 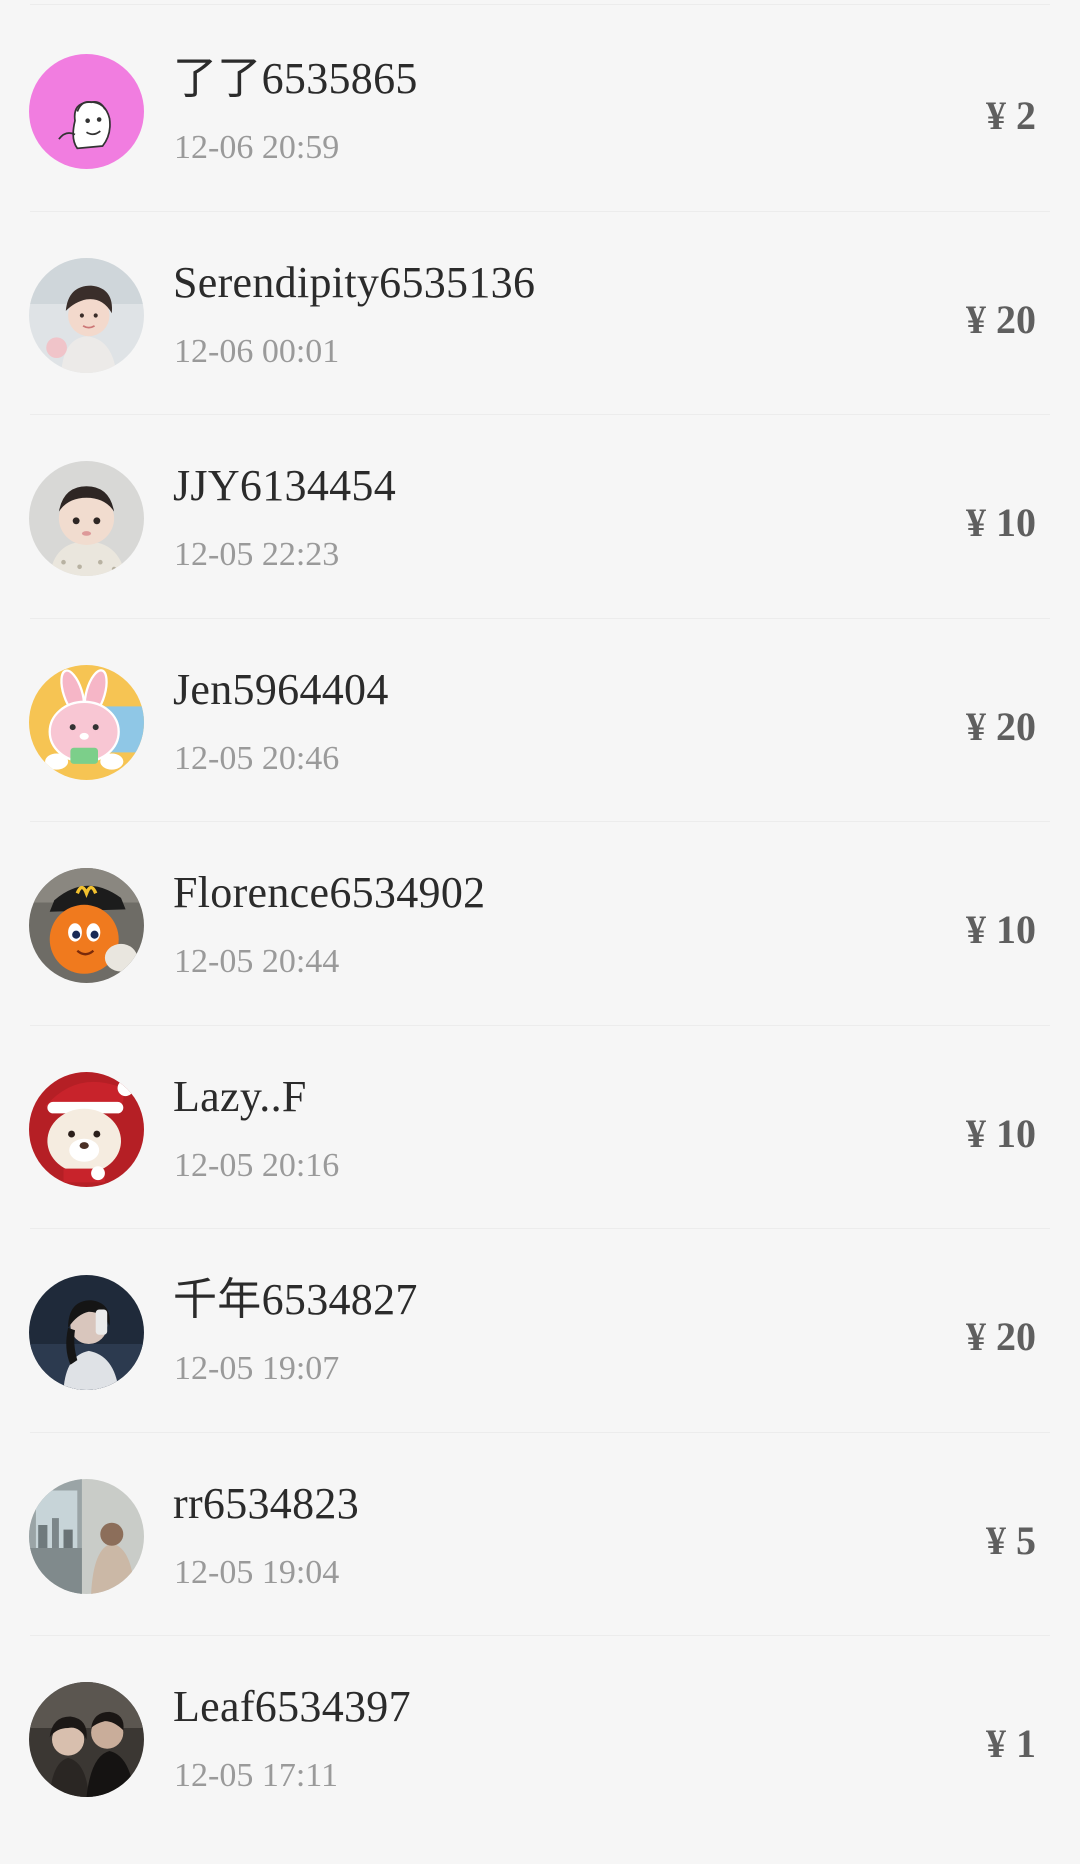 What do you see at coordinates (257, 1572) in the screenshot?
I see `tip-time: 12-05 19:04` at bounding box center [257, 1572].